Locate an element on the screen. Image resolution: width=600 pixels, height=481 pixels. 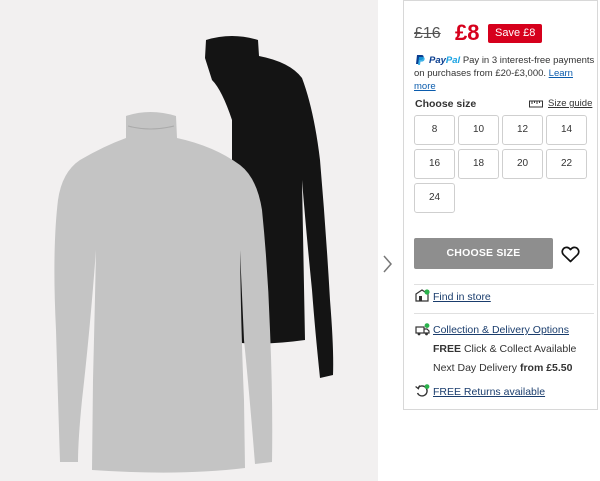
delivery-truck-icon is located at coordinates (422, 329).